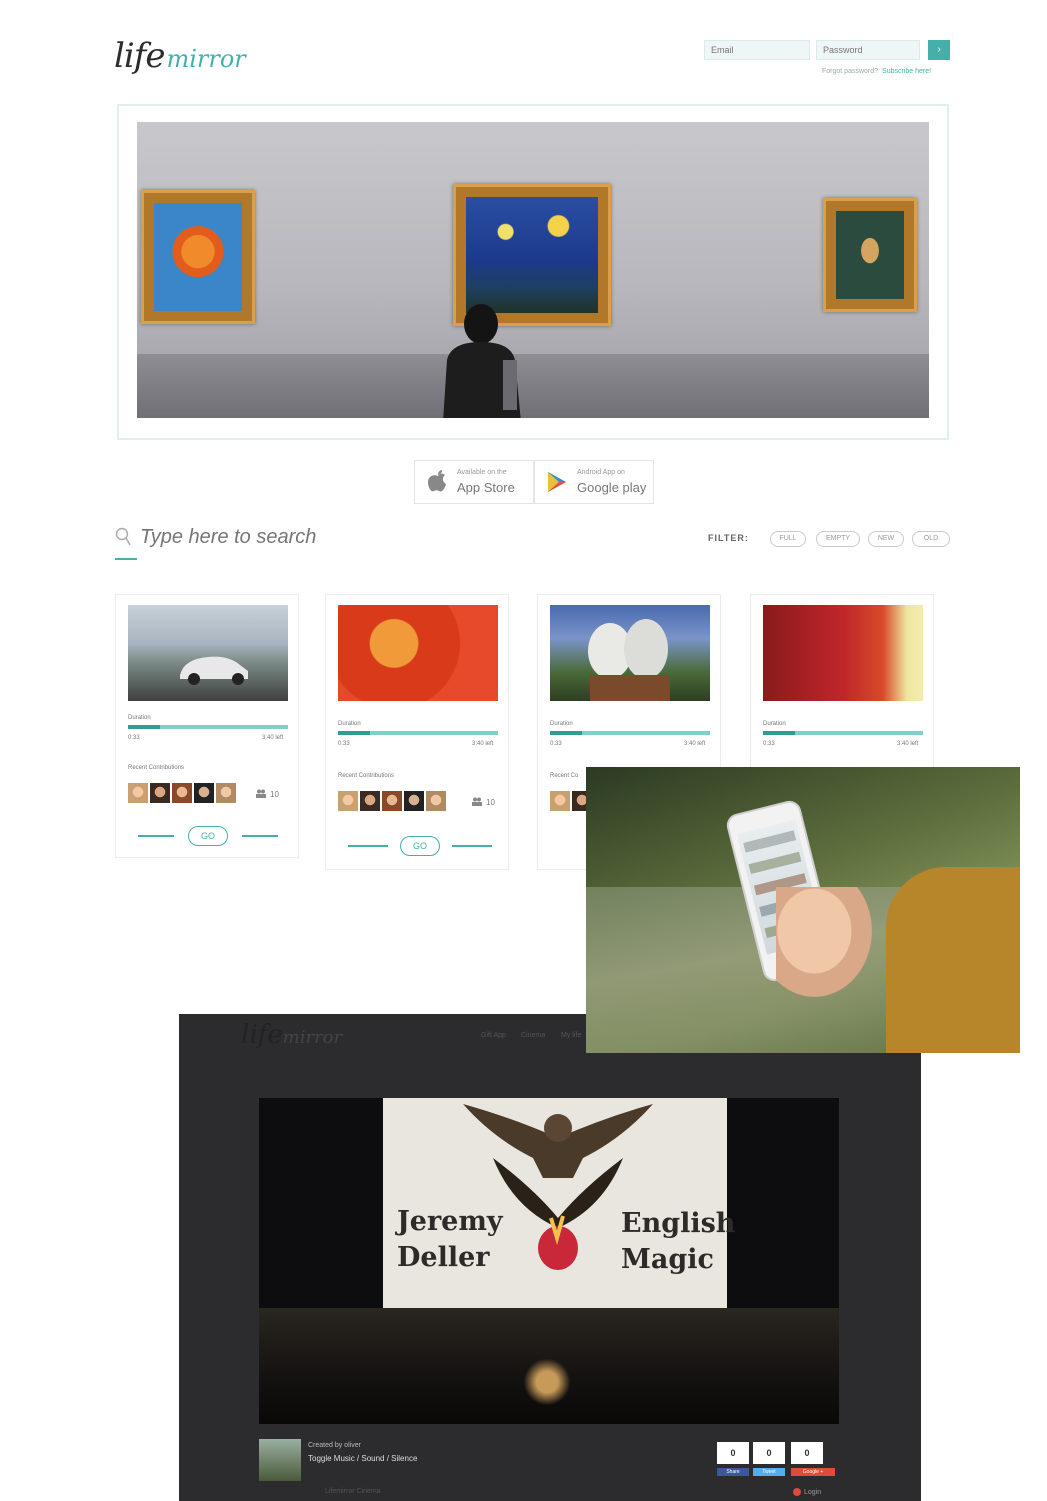  What do you see at coordinates (876, 71) in the screenshot?
I see `forgot-password: Forgot password? Subscribe here!` at bounding box center [876, 71].